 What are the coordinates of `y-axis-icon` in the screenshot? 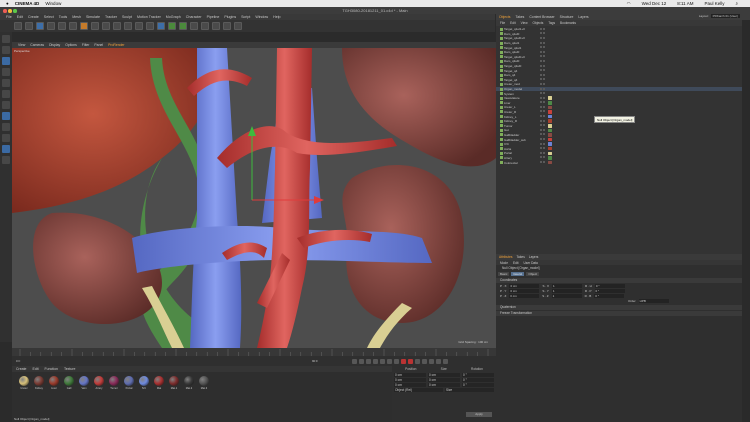 It's located at (95, 26).